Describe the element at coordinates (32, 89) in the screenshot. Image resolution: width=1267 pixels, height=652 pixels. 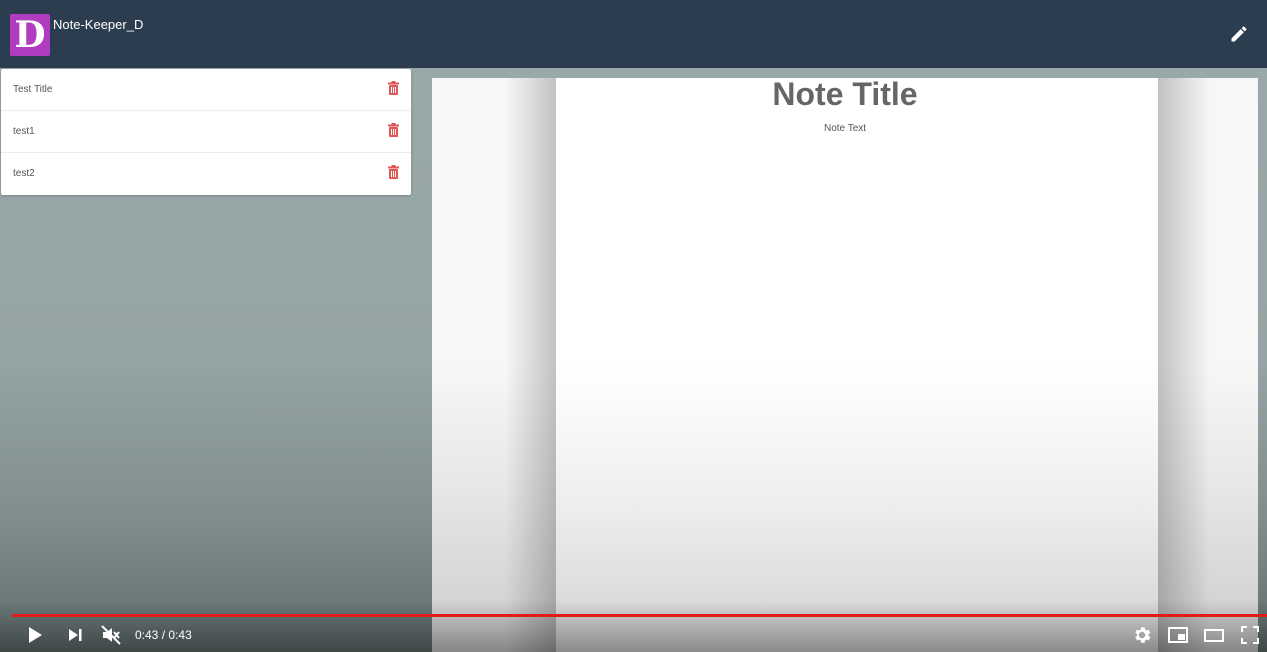
I see `note-item-title: Test Title` at that location.